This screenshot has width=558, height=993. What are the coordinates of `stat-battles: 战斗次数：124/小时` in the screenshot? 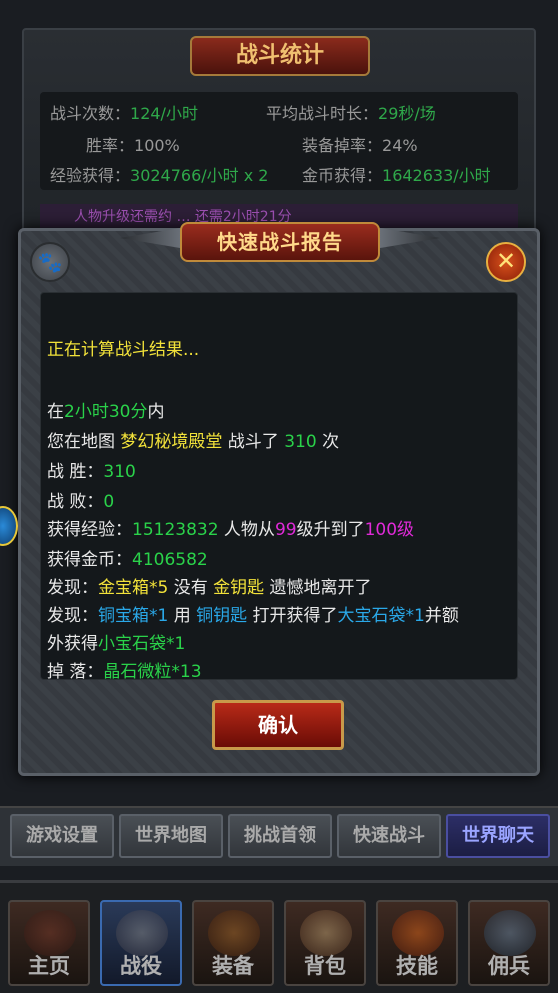 It's located at (124, 113).